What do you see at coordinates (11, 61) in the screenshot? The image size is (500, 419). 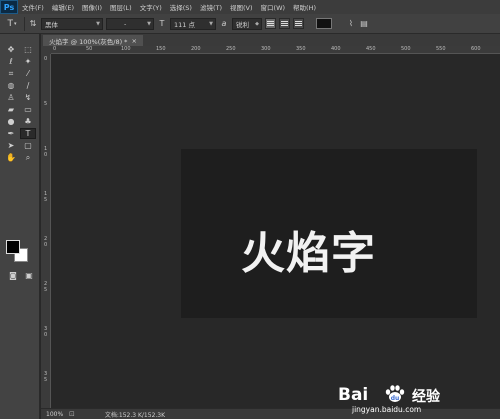 I see `lasso-tool-icon: ℓ` at bounding box center [11, 61].